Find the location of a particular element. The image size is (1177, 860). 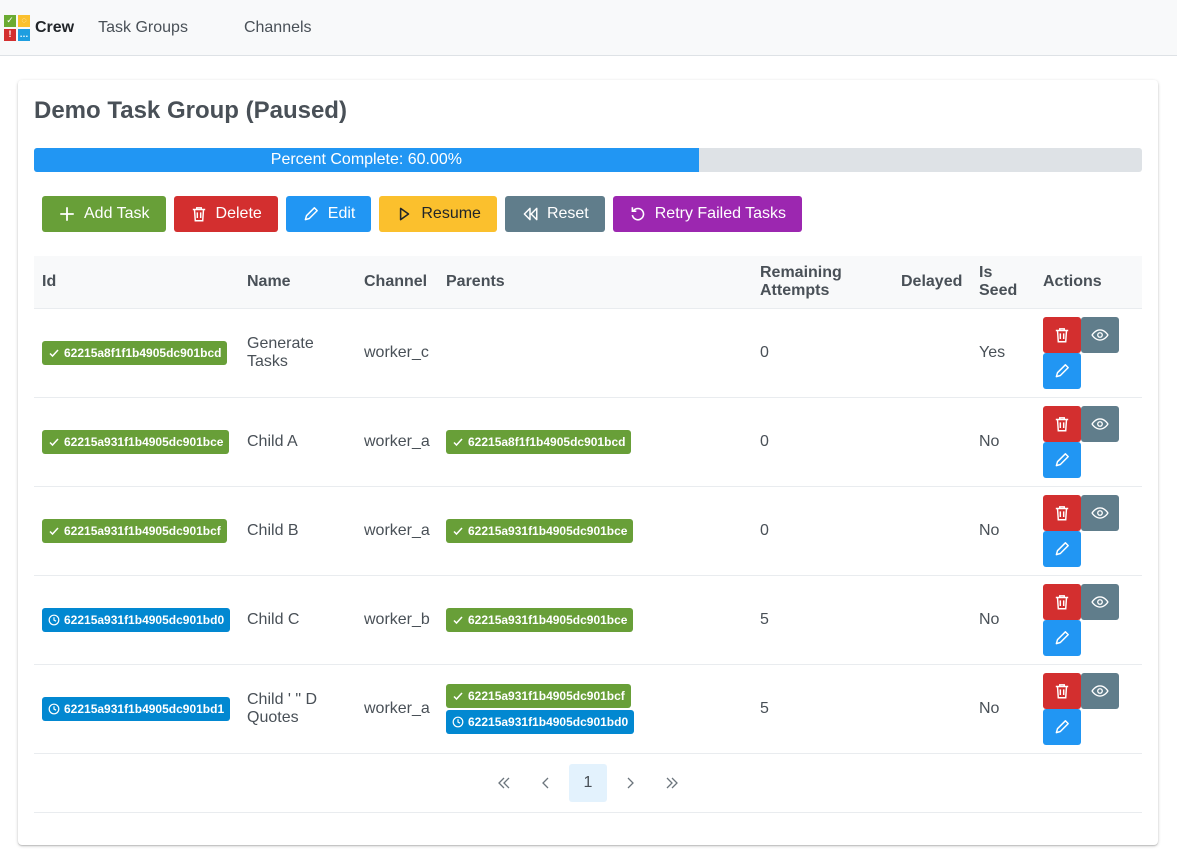

cell-remaining-attempts: 5 is located at coordinates (822, 620).